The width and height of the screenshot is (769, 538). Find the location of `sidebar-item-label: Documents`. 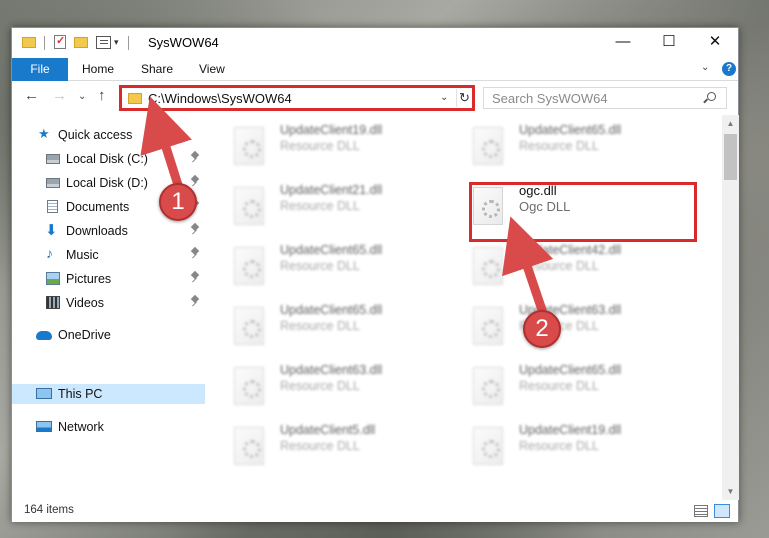

sidebar-item-label: Documents is located at coordinates (98, 207).